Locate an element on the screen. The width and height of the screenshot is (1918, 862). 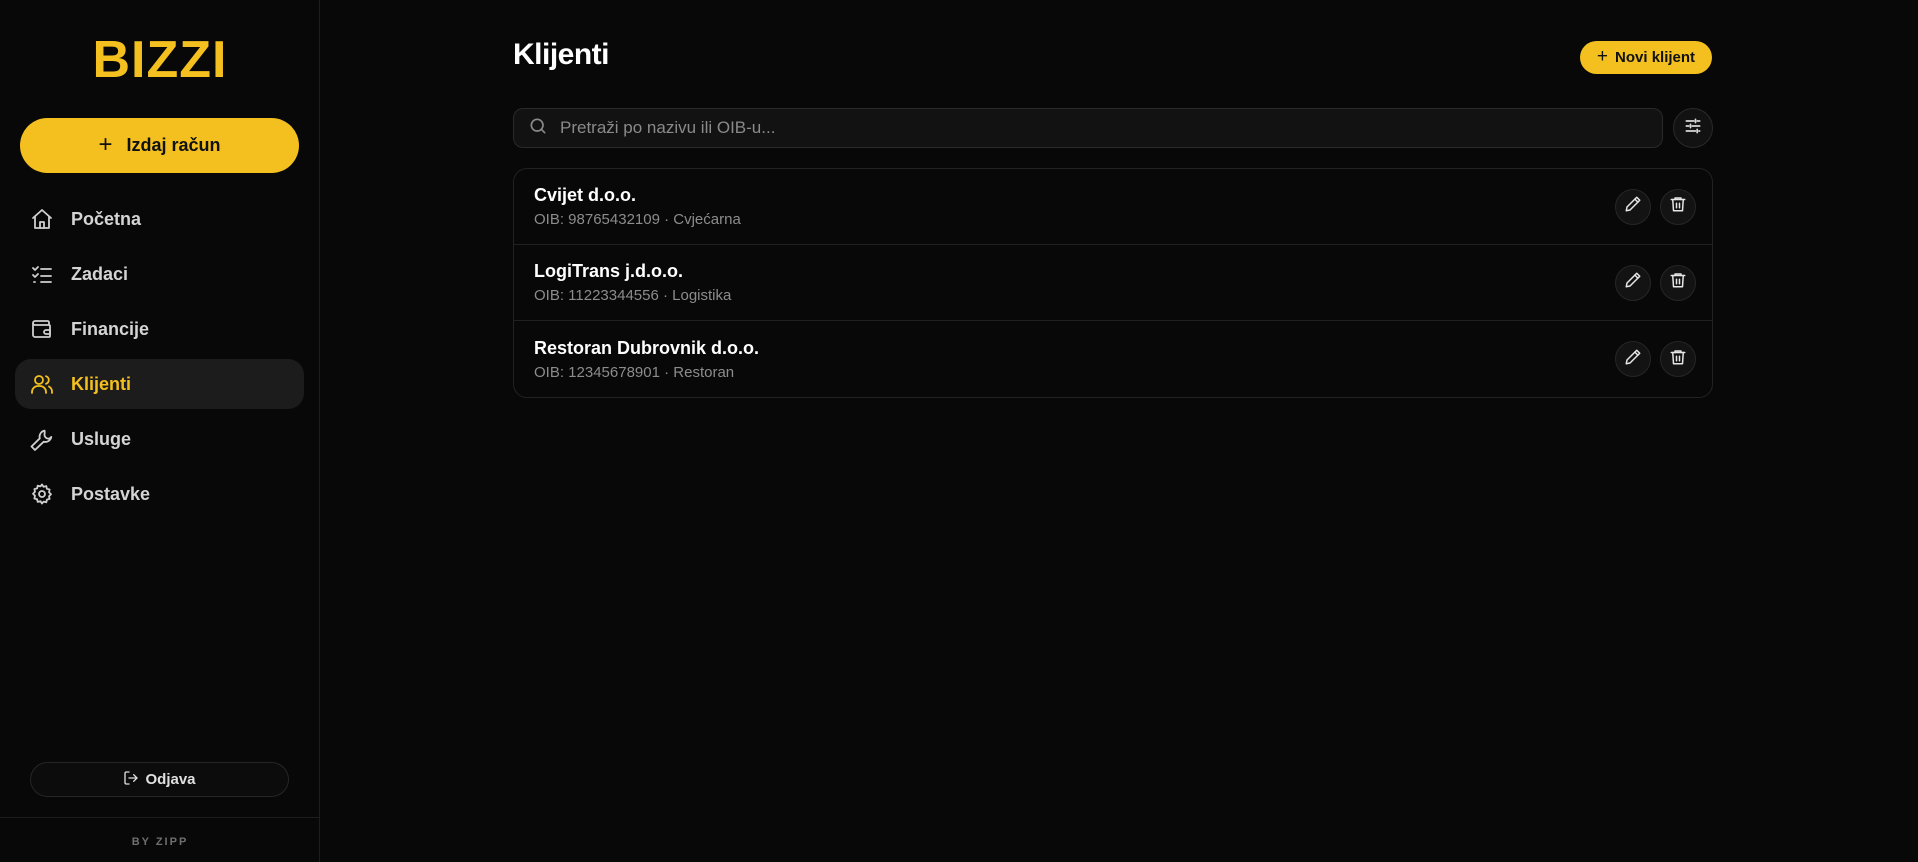
sidebar-item-label: Zadaci is located at coordinates (100, 273).